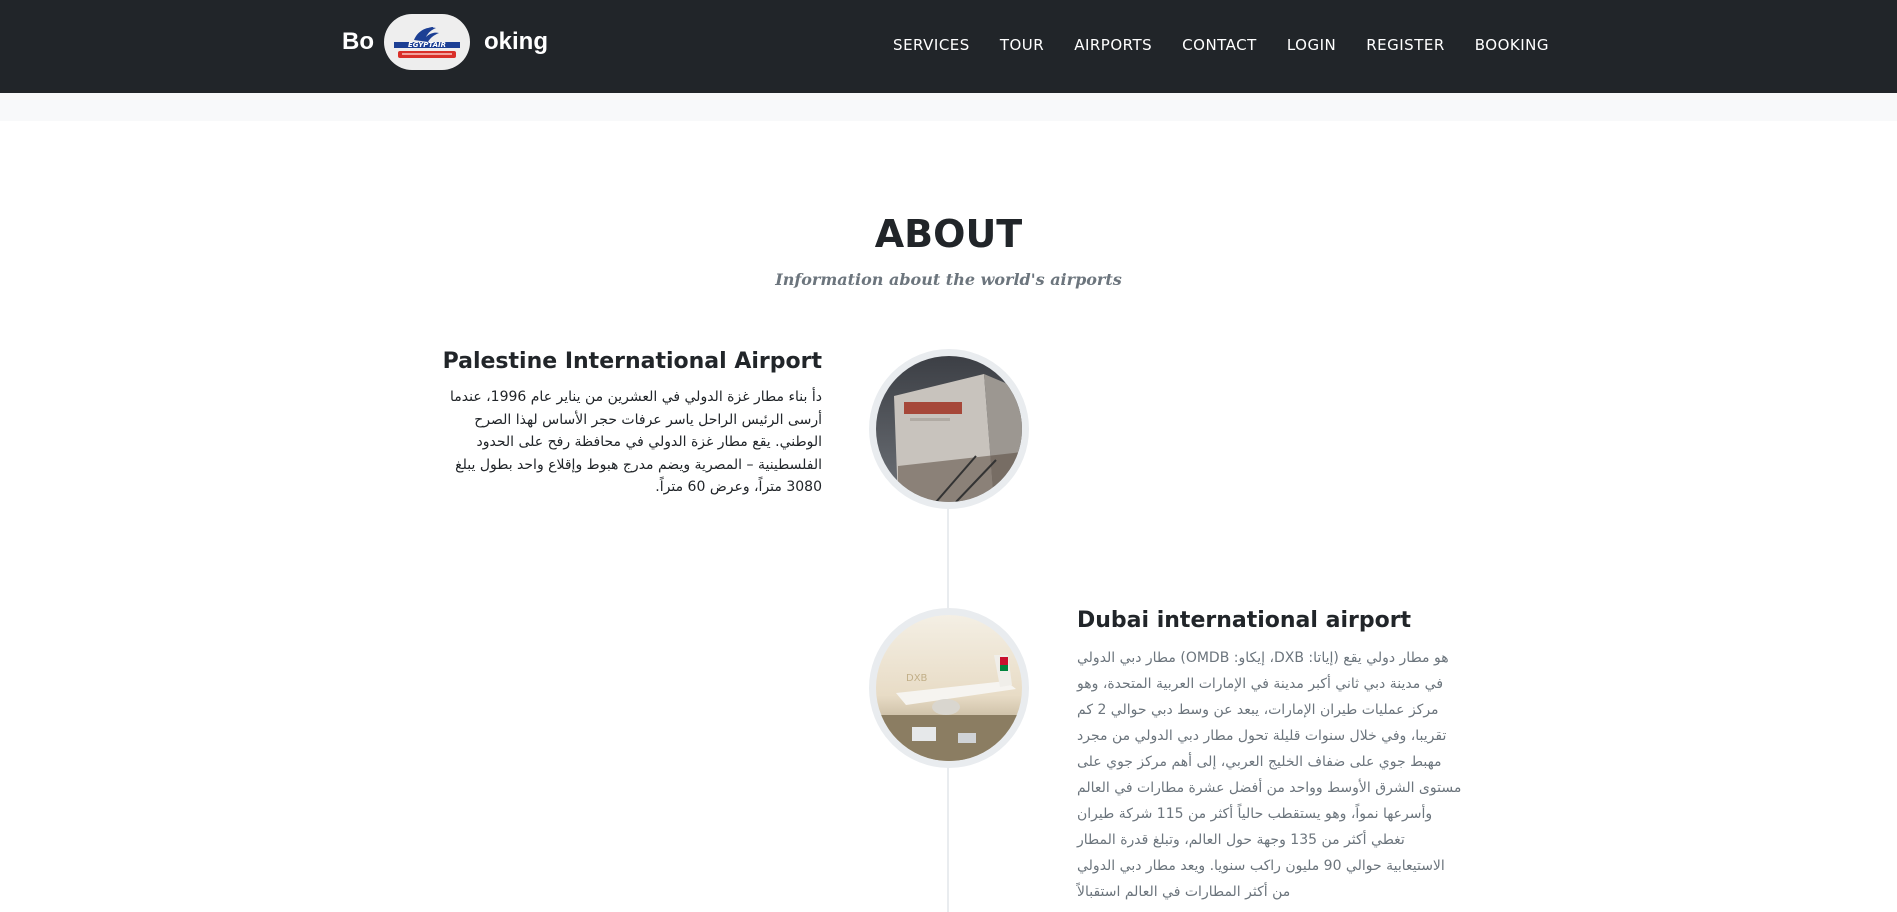 This screenshot has height=912, width=1897. What do you see at coordinates (948, 234) in the screenshot?
I see `about-heading: ABOUT` at bounding box center [948, 234].